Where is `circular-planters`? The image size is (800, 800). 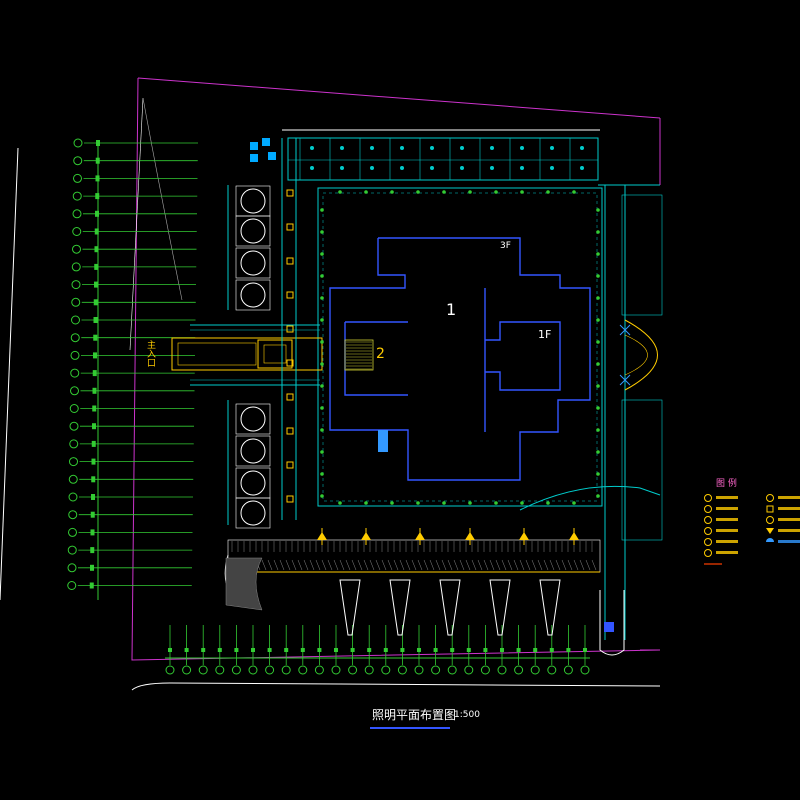 circular-planters is located at coordinates (253, 357).